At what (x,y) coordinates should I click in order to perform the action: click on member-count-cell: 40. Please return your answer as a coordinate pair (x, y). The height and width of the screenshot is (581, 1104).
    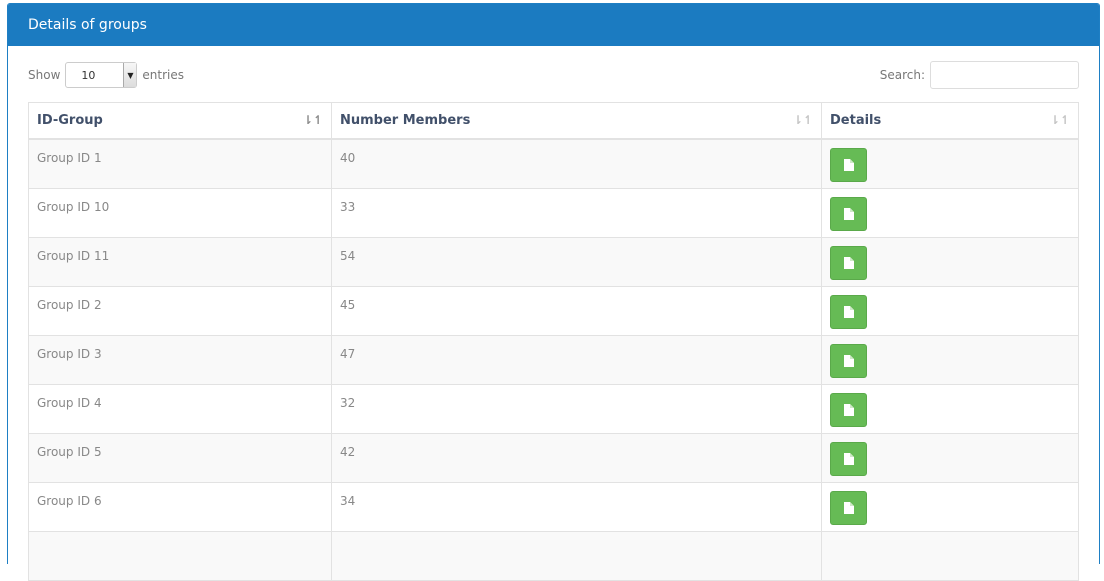
    Looking at the image, I should click on (576, 163).